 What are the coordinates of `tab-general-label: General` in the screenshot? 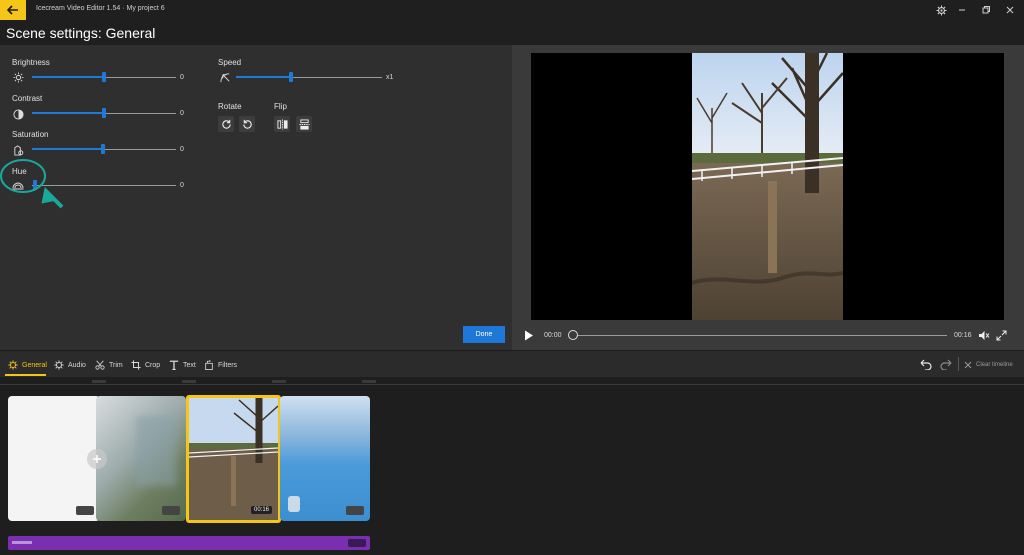 It's located at (34, 365).